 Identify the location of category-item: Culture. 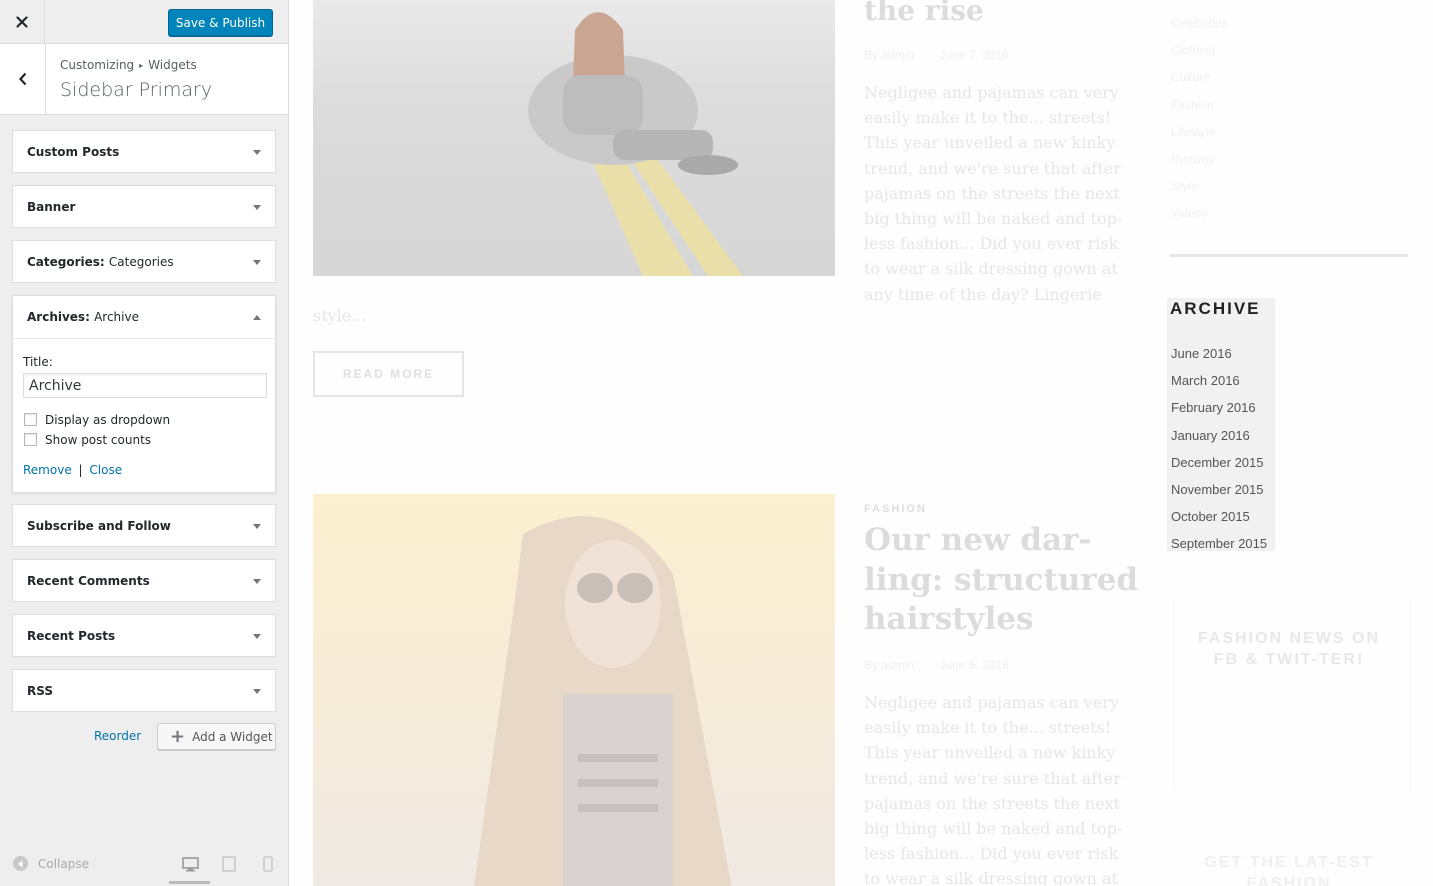
(1199, 77).